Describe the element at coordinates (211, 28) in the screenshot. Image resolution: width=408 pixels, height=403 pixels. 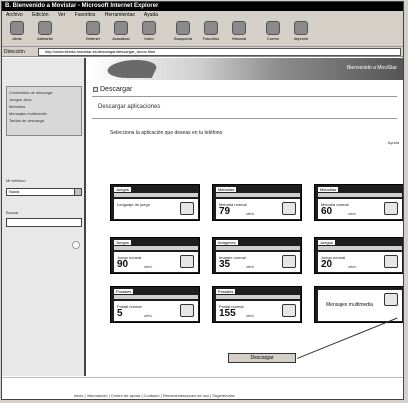
I see `favorites-icon` at that location.